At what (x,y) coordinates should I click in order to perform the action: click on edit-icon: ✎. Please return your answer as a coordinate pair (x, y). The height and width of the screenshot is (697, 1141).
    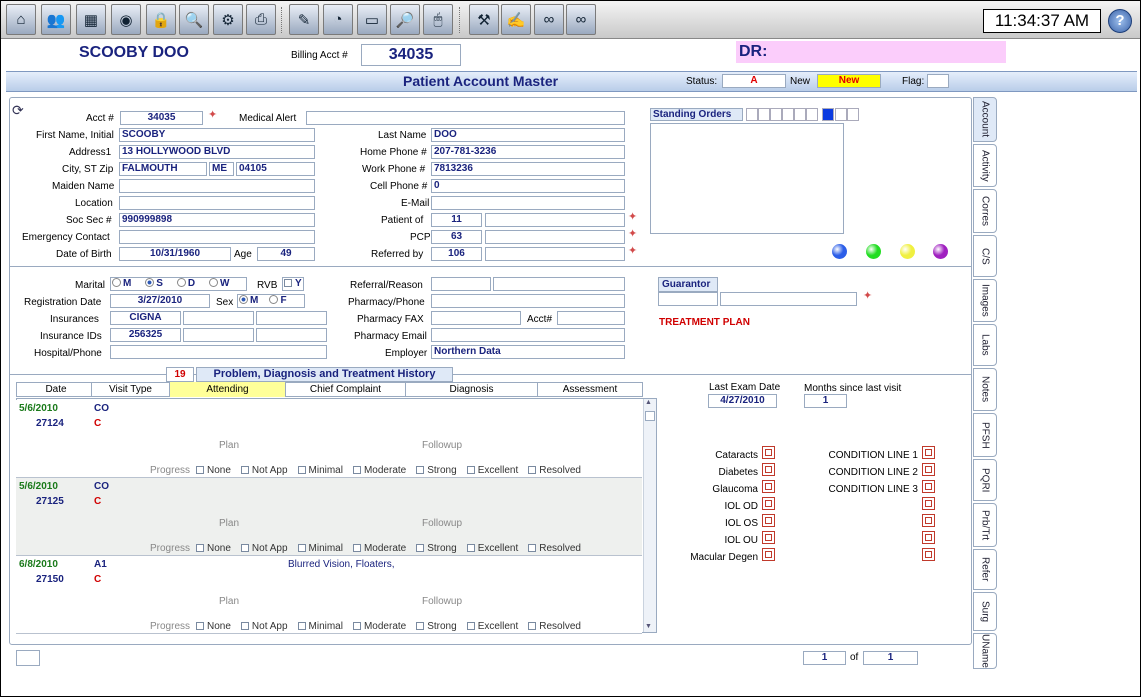
    Looking at the image, I should click on (304, 19).